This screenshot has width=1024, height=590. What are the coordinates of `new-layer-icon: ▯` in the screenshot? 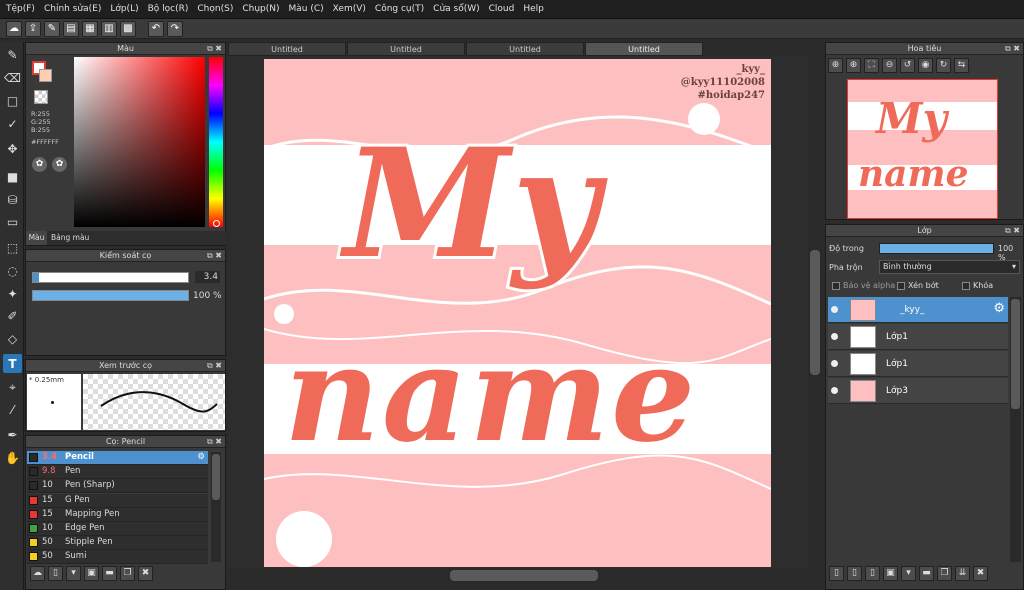 It's located at (836, 573).